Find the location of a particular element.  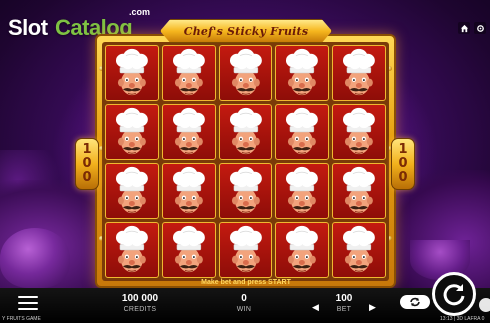

win-display: 0 WIN is located at coordinates (244, 304).